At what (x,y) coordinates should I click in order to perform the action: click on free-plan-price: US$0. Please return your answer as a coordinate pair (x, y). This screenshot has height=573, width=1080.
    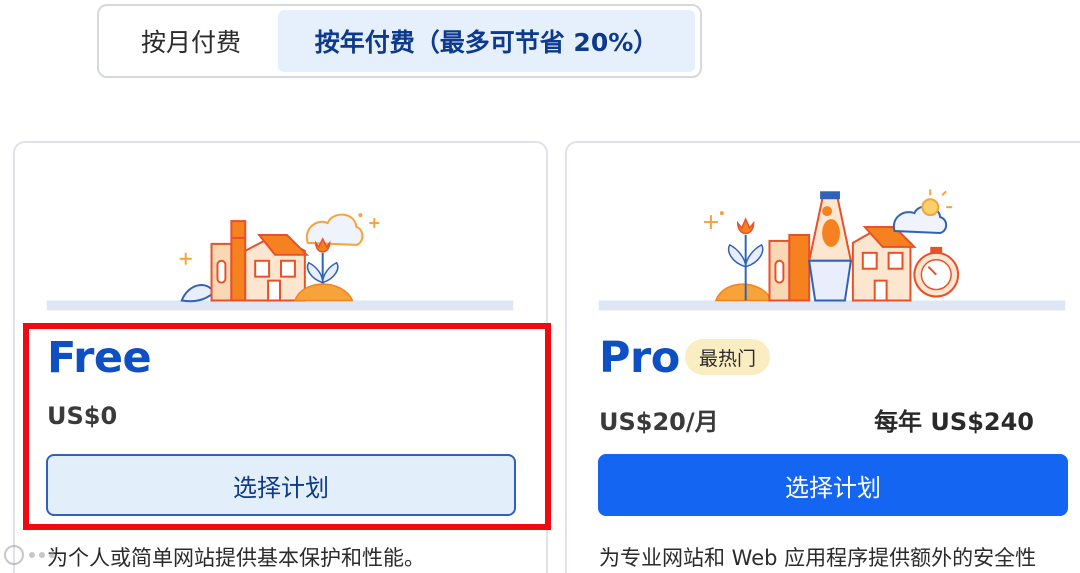
    Looking at the image, I should click on (82, 416).